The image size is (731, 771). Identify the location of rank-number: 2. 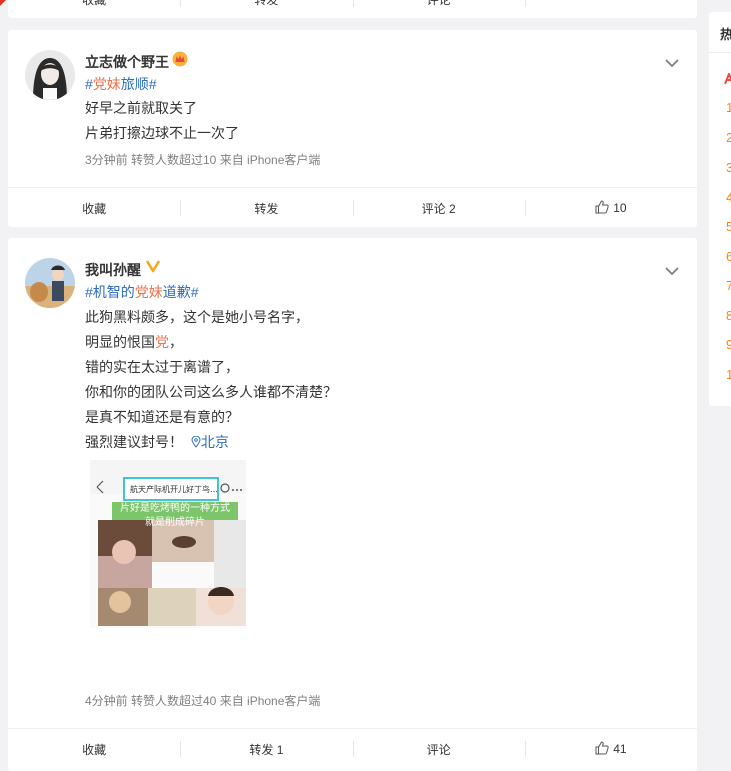
(728, 137).